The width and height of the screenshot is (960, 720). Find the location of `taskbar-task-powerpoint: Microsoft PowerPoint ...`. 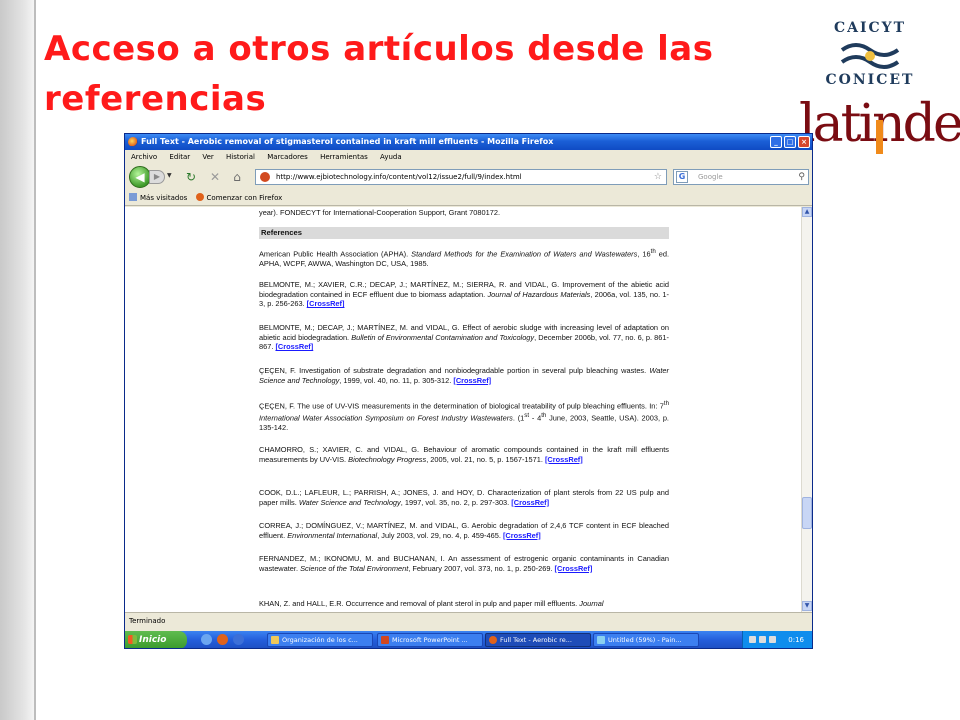

taskbar-task-powerpoint: Microsoft PowerPoint ... is located at coordinates (430, 640).